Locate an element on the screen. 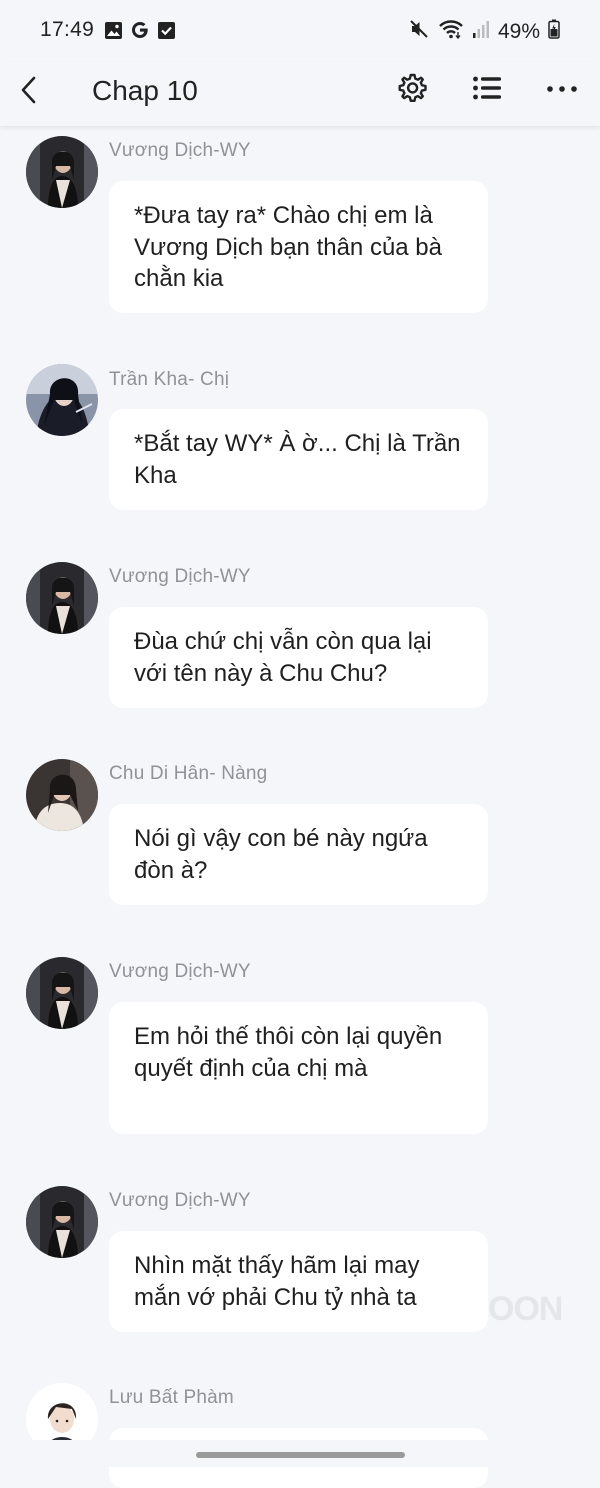 The width and height of the screenshot is (600, 1488). back-icon is located at coordinates (29, 92).